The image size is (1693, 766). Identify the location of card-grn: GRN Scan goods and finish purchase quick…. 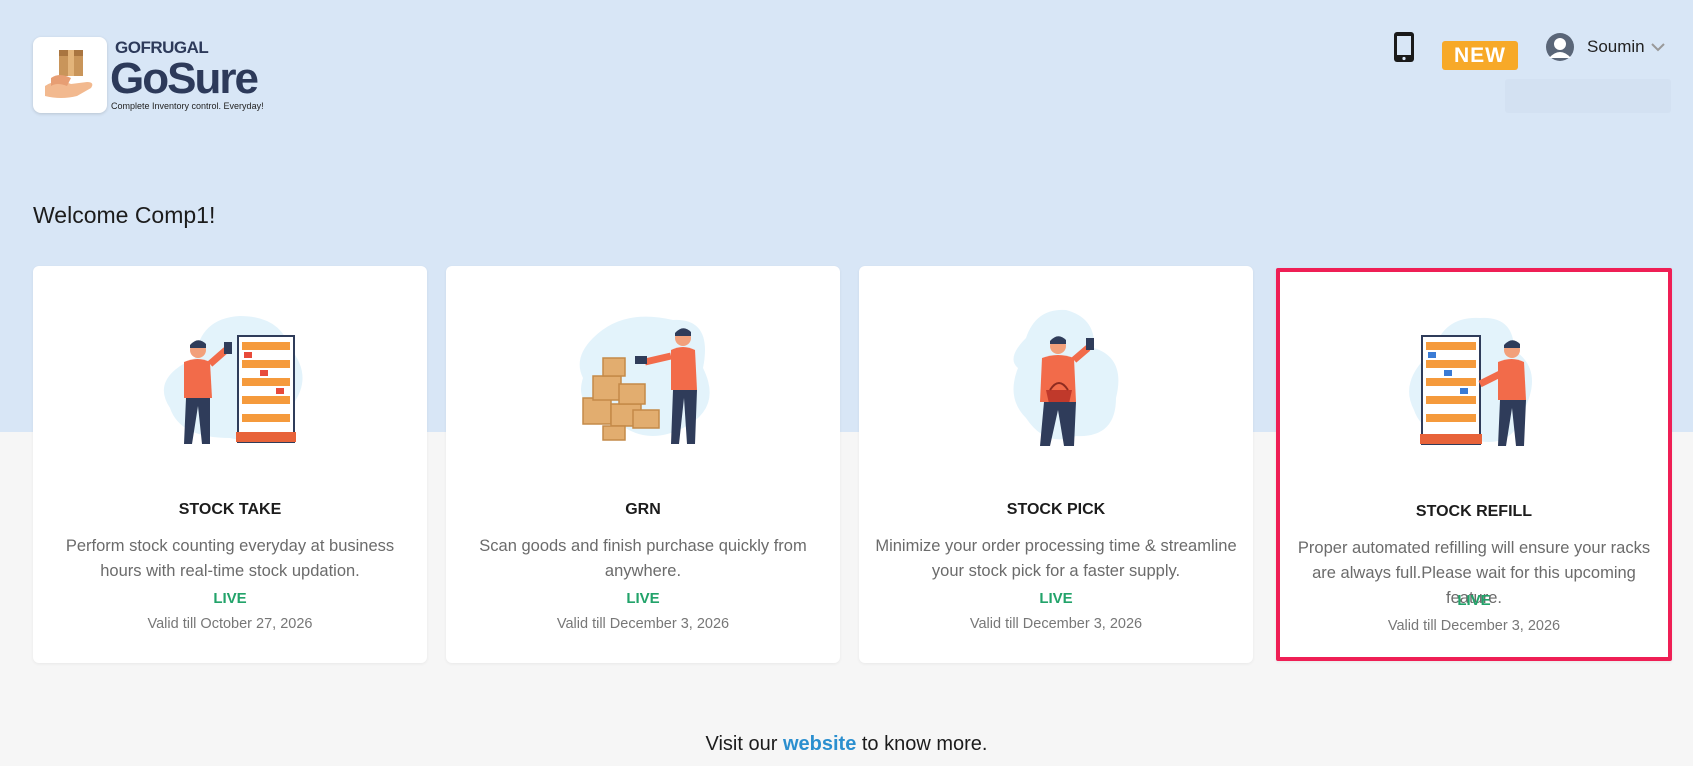
(643, 464).